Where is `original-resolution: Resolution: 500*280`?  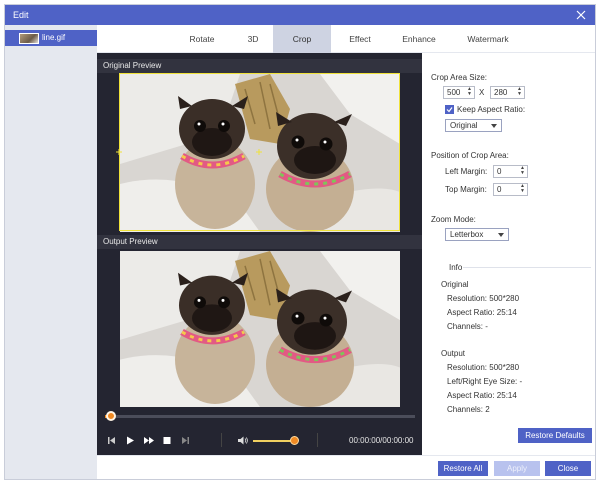
original-resolution: Resolution: 500*280 is located at coordinates (483, 298).